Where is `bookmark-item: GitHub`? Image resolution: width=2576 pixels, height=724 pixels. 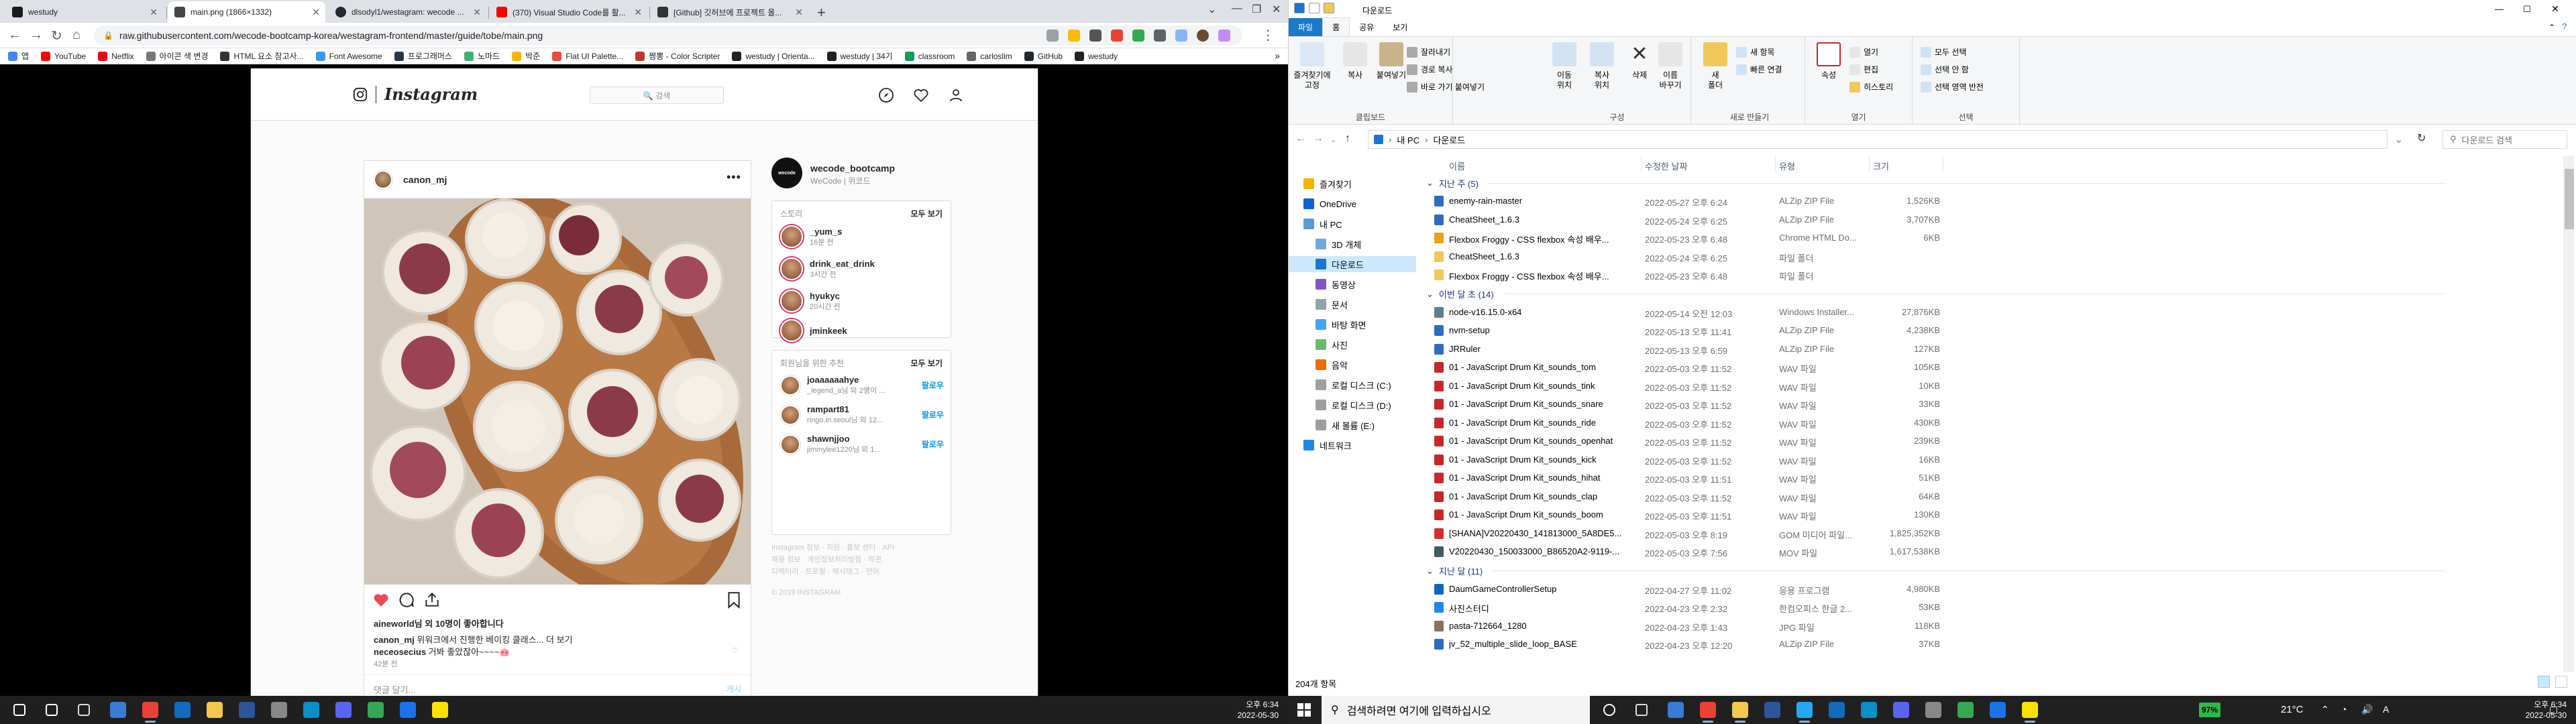
bookmark-item: GitHub is located at coordinates (1043, 56).